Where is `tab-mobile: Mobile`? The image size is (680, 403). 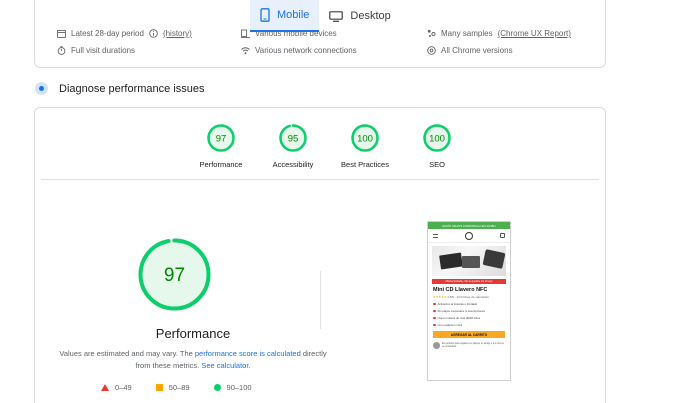
tab-mobile: Mobile is located at coordinates (285, 16).